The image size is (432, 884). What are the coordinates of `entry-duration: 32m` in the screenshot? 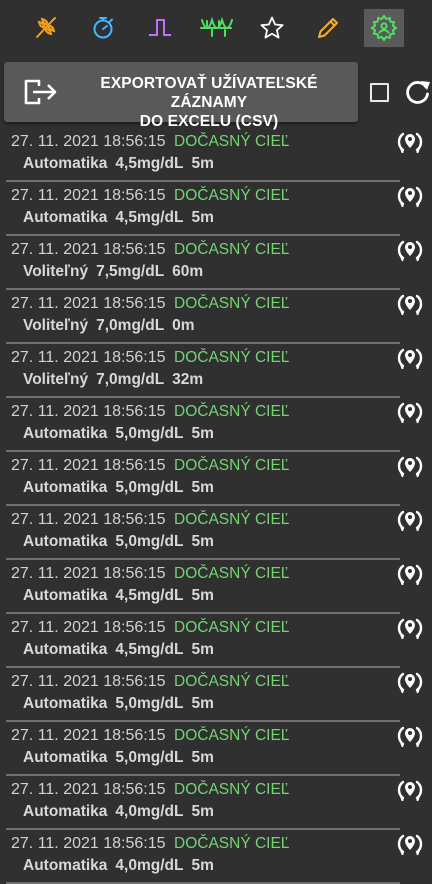 It's located at (188, 379).